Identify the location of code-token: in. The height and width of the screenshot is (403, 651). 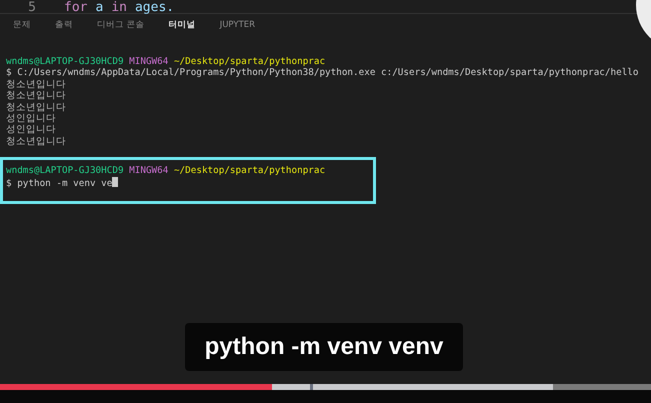
(119, 7).